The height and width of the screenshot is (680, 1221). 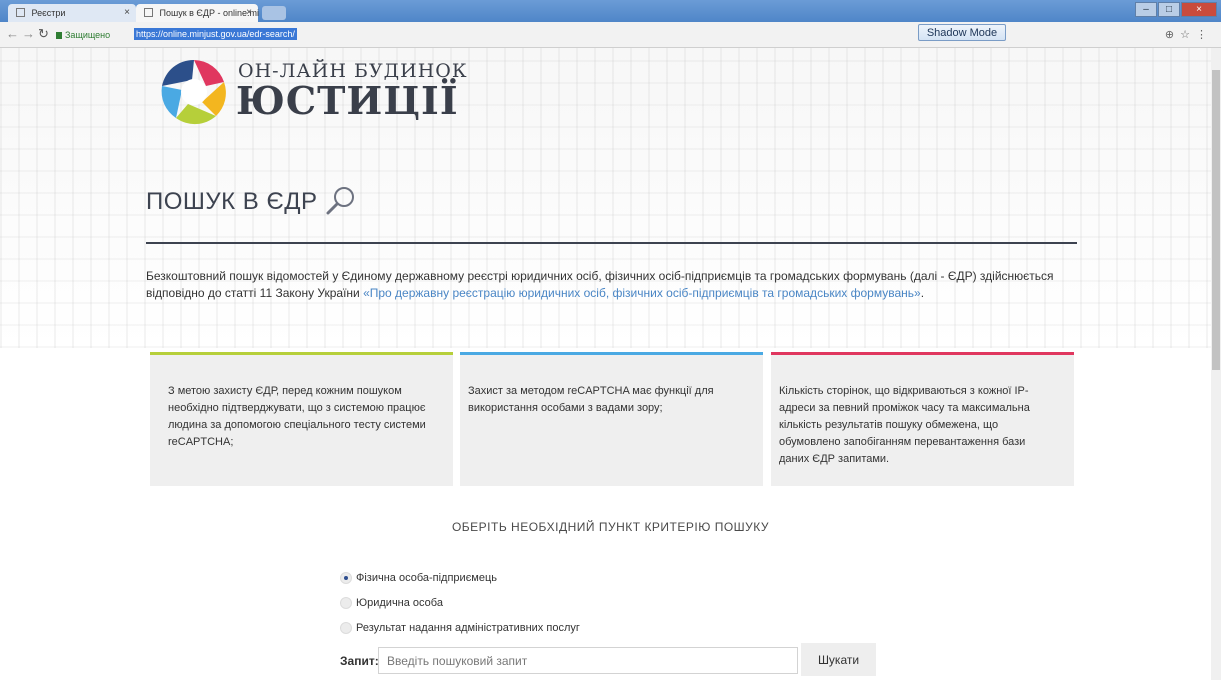 I want to click on query-label: Запит:, so click(x=359, y=661).